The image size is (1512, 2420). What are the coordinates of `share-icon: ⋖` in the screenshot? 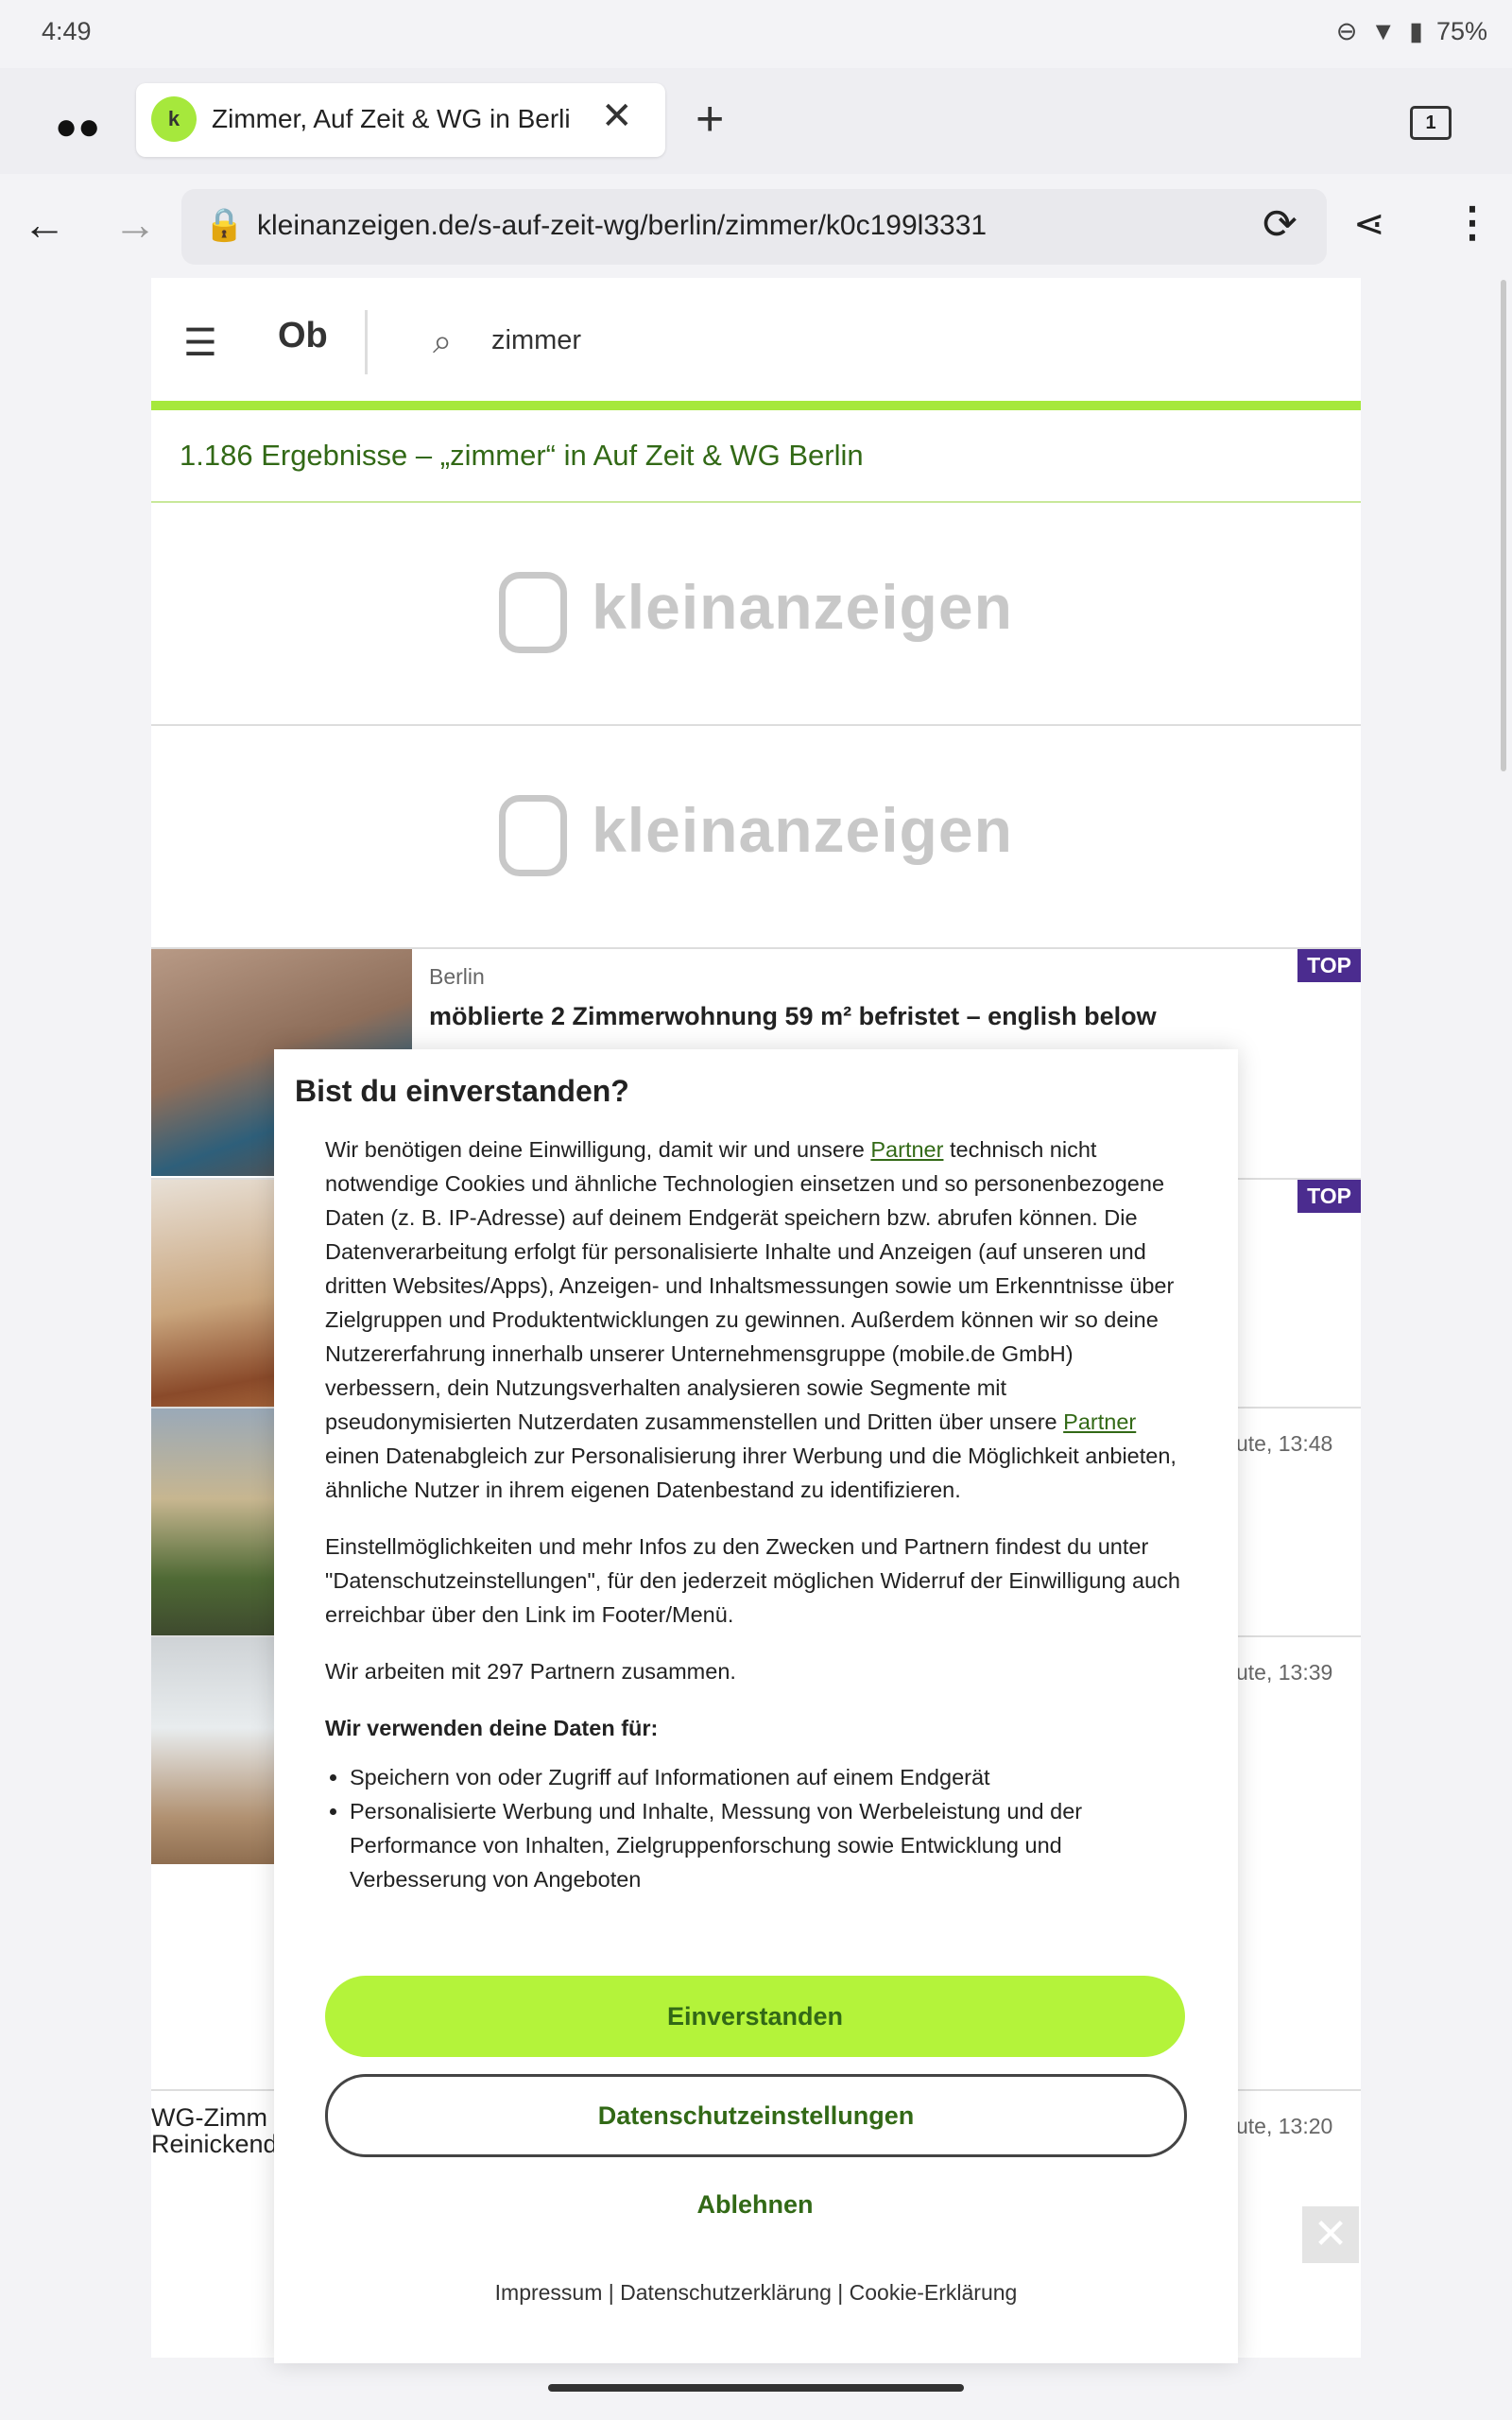 It's located at (1369, 224).